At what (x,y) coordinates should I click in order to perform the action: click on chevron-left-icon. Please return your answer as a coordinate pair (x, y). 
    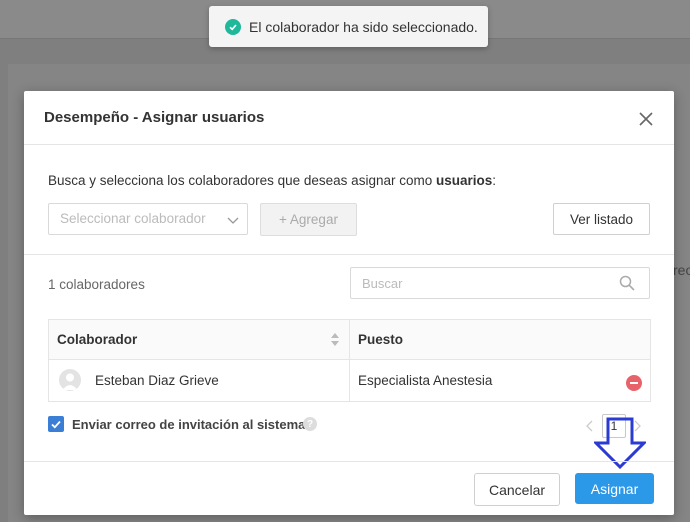
    Looking at the image, I should click on (590, 427).